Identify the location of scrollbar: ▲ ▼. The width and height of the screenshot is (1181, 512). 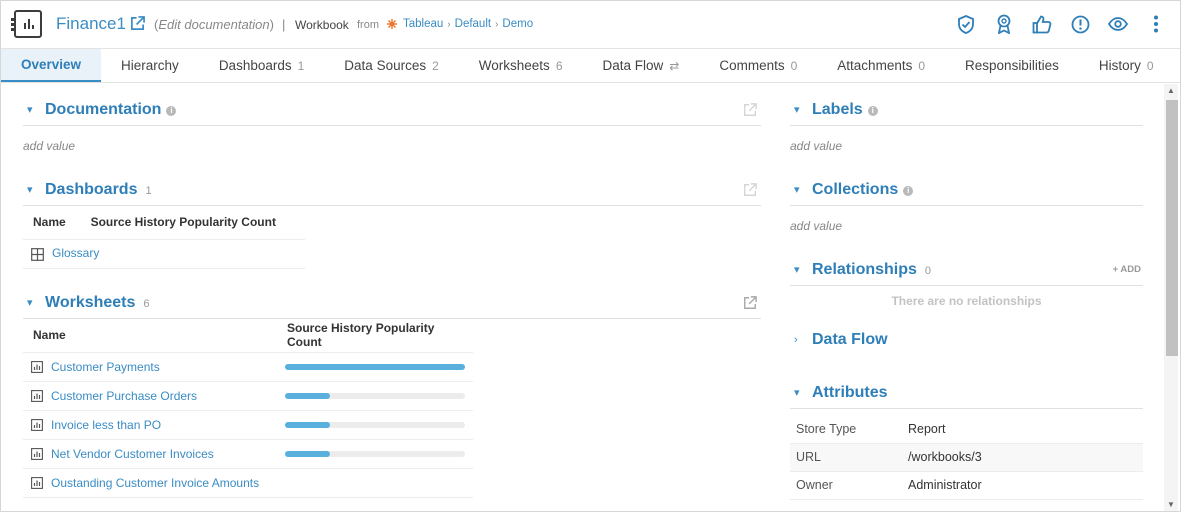
(1171, 297).